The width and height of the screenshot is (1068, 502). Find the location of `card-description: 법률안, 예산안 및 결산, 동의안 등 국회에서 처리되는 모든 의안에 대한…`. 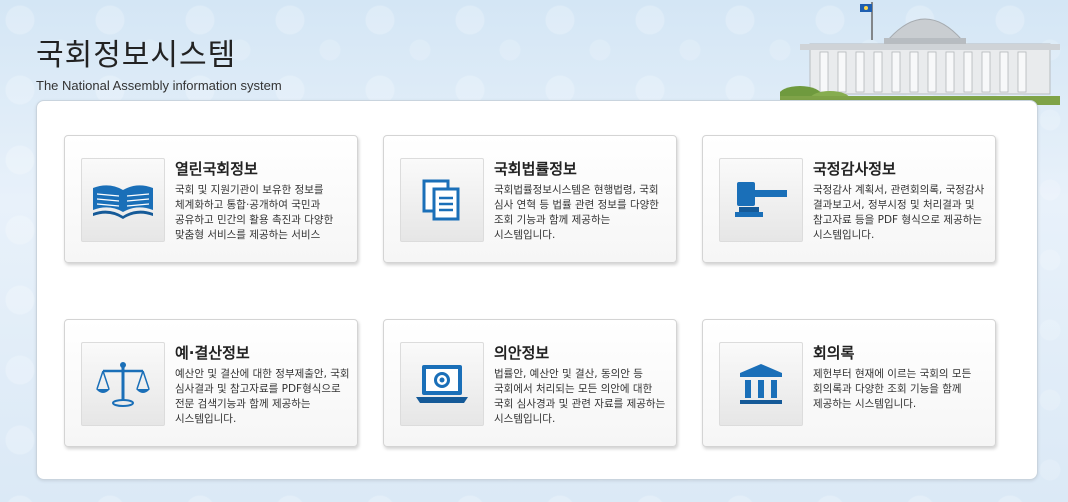

card-description: 법률안, 예산안 및 결산, 동의안 등 국회에서 처리되는 모든 의안에 대한… is located at coordinates (580, 396).